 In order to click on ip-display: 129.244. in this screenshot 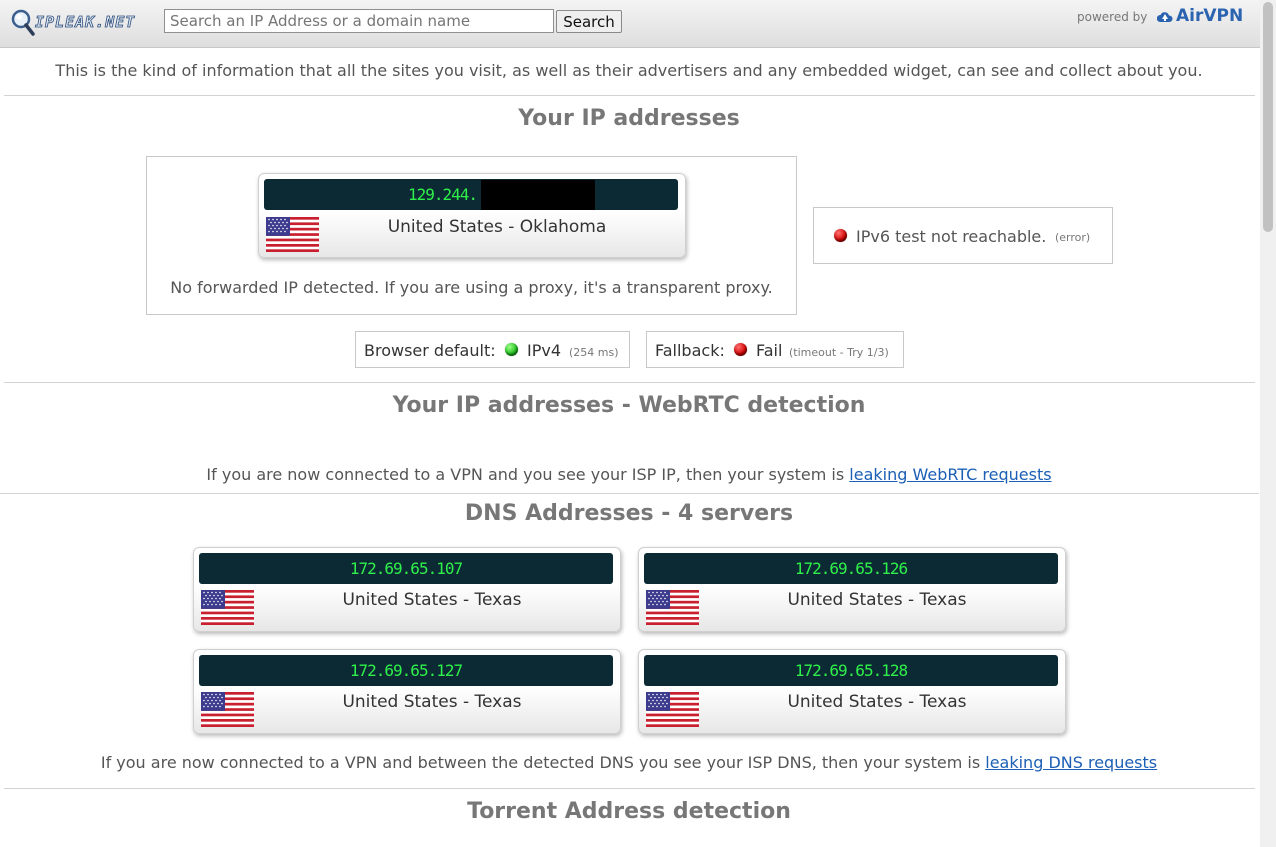, I will do `click(471, 194)`.